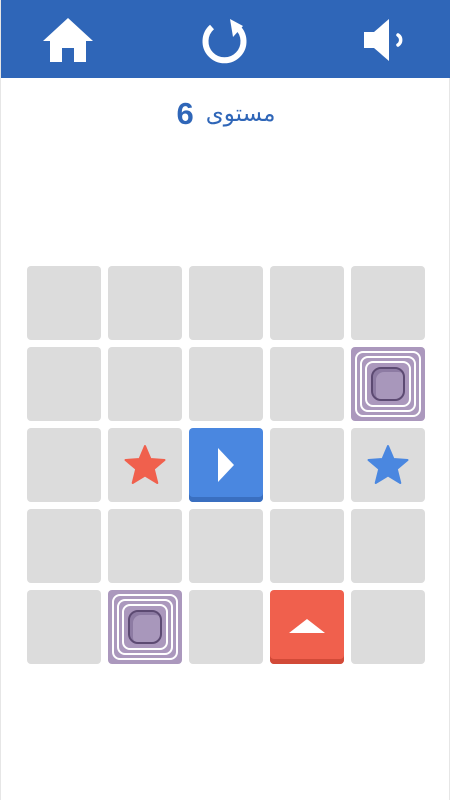 The image size is (450, 800). Describe the element at coordinates (240, 114) in the screenshot. I see `level-label: مستوى` at that location.